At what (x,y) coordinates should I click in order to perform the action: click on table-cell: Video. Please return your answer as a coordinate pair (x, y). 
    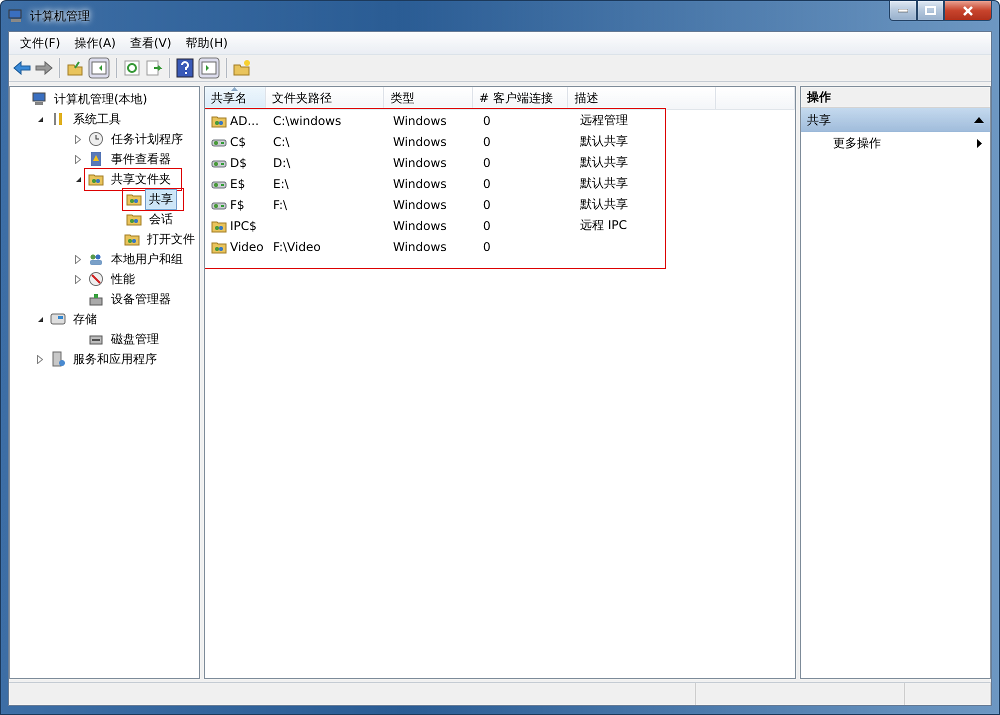
    Looking at the image, I should click on (247, 247).